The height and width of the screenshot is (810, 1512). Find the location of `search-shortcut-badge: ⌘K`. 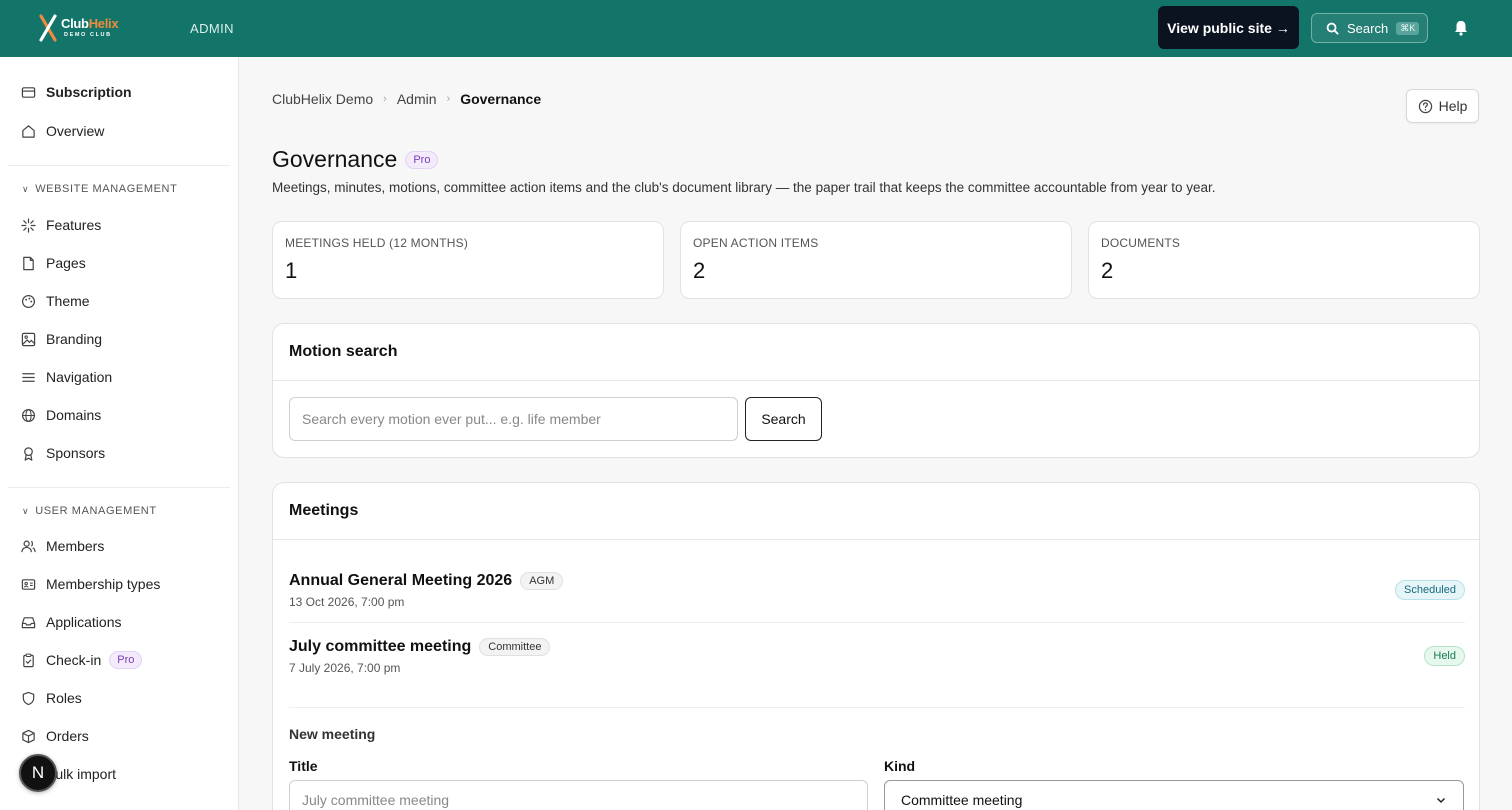

search-shortcut-badge: ⌘K is located at coordinates (1408, 28).